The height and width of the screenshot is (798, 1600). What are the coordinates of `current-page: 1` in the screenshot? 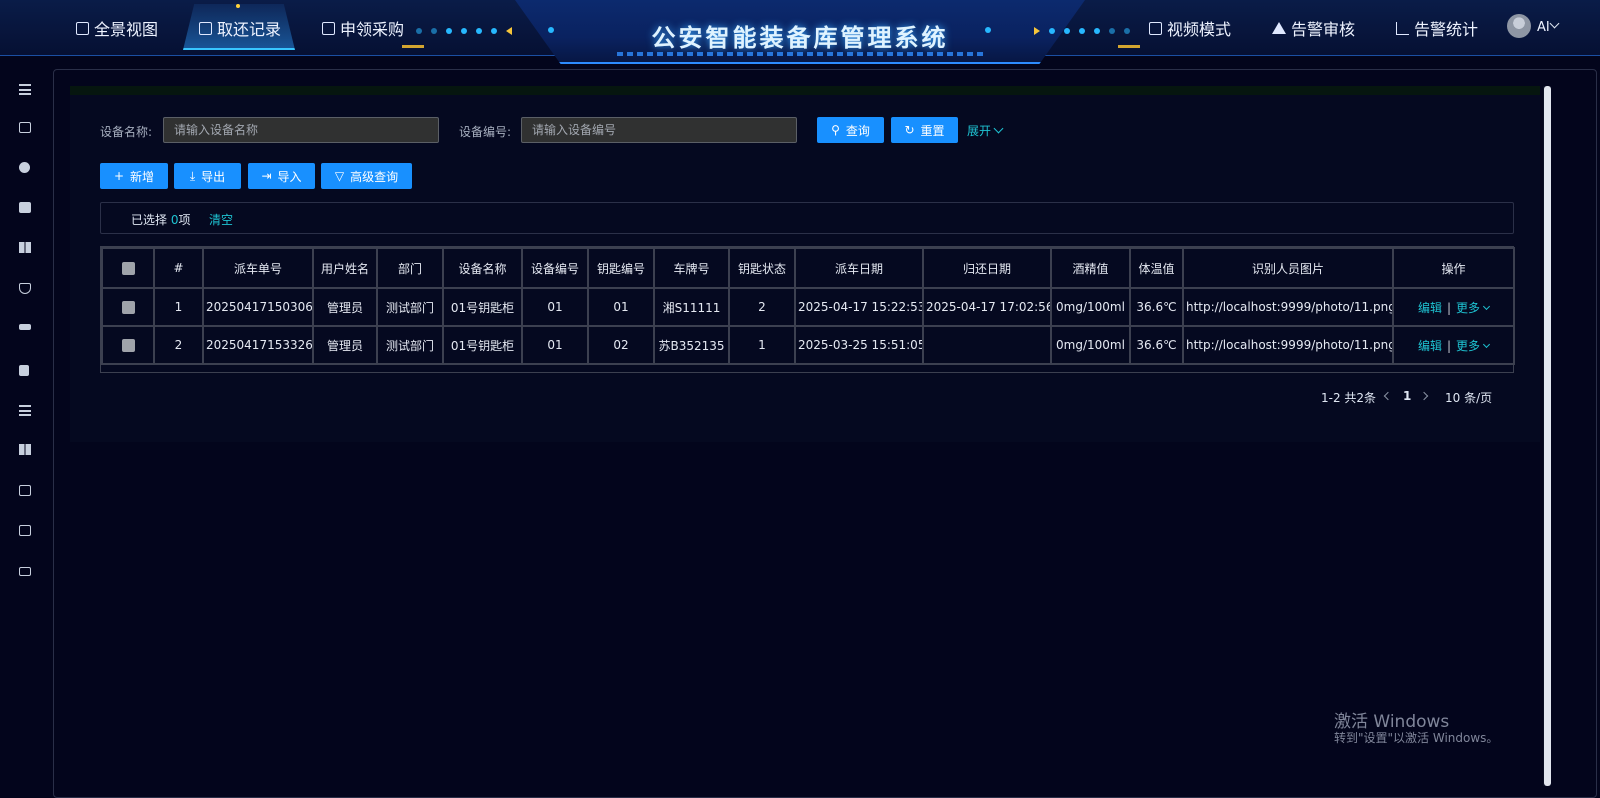 It's located at (1407, 396).